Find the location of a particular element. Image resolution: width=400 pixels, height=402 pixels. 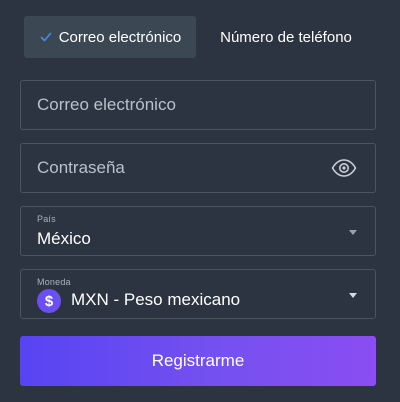

tab-phone: Número de teléfono is located at coordinates (286, 37).